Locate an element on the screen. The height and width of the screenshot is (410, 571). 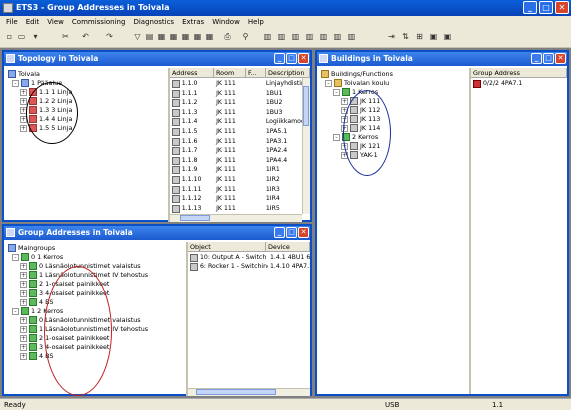
topology-close-icon: ✕ is located at coordinates (303, 58).